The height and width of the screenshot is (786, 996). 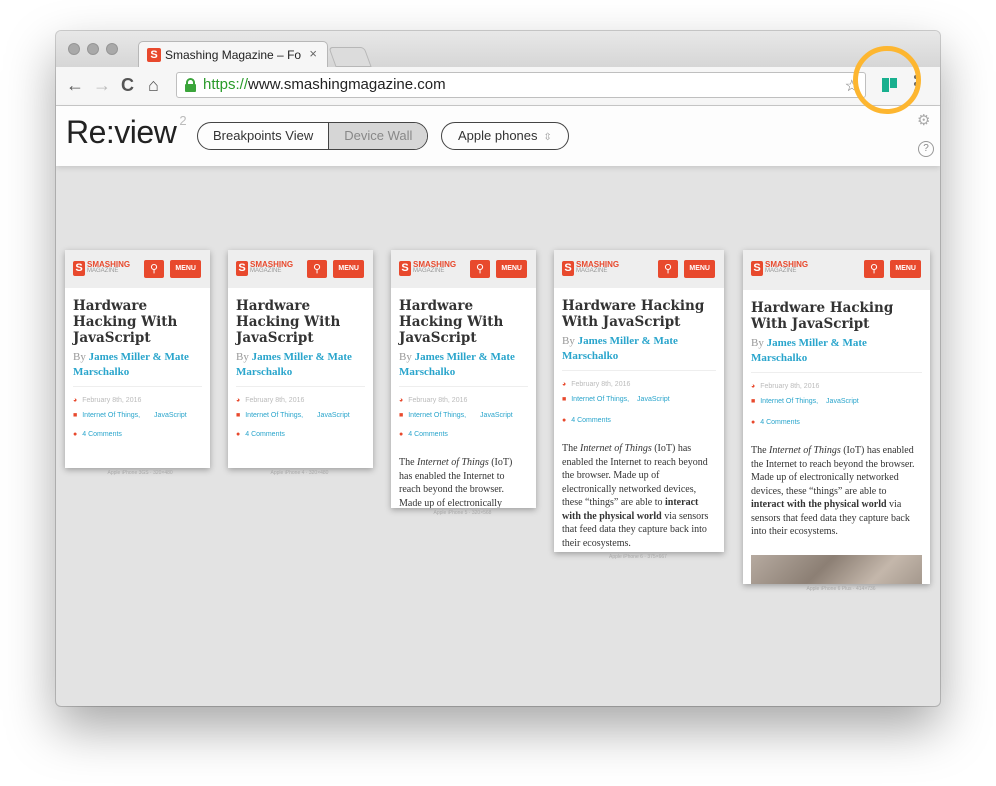 What do you see at coordinates (112, 49) in the screenshot?
I see `maximize-window-button` at bounding box center [112, 49].